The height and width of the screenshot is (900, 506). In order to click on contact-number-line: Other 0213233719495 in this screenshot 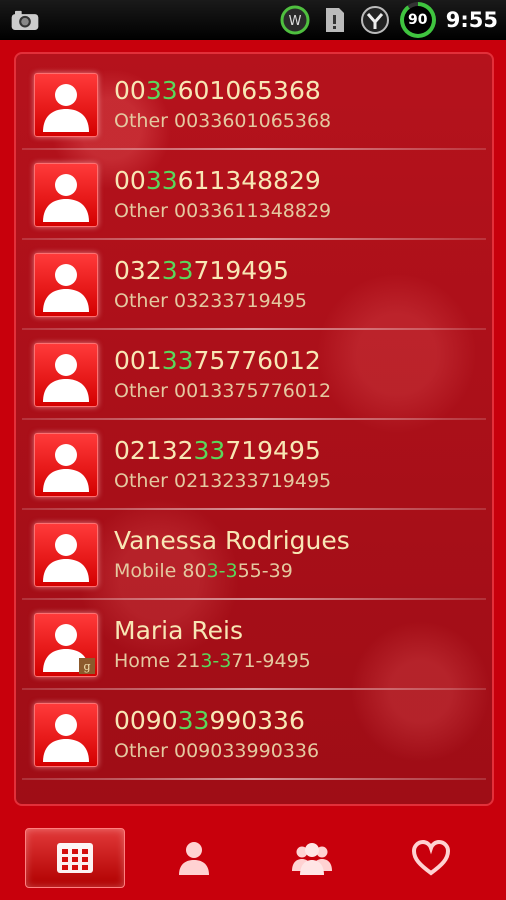, I will do `click(222, 481)`.